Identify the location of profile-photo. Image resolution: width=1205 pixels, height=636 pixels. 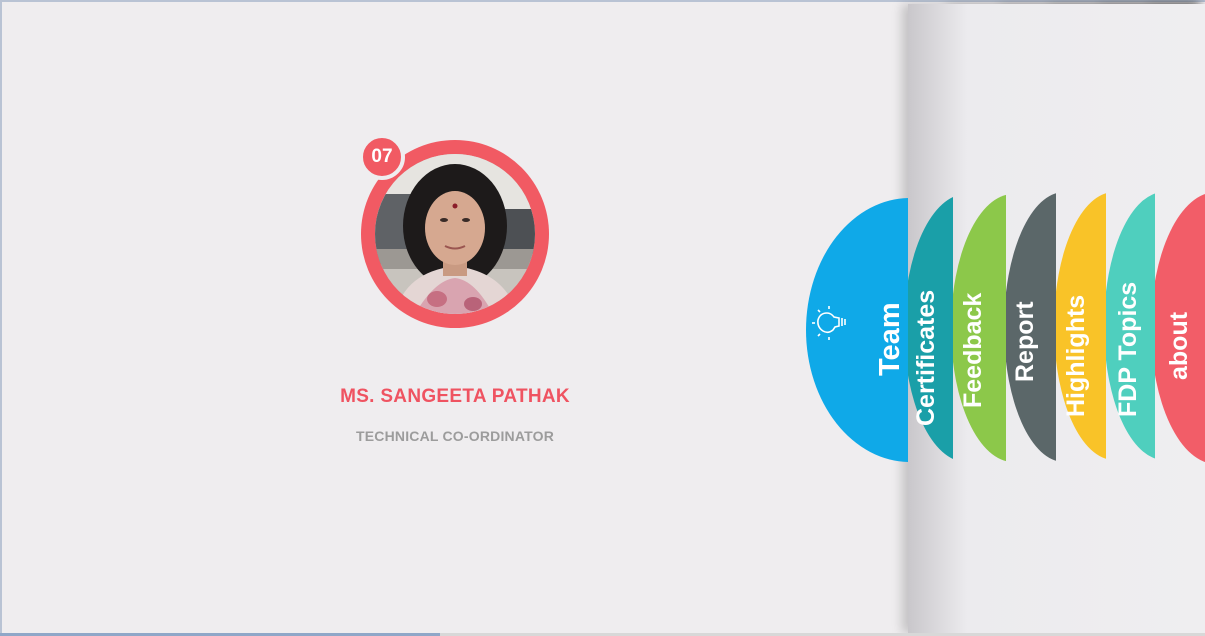
(455, 234).